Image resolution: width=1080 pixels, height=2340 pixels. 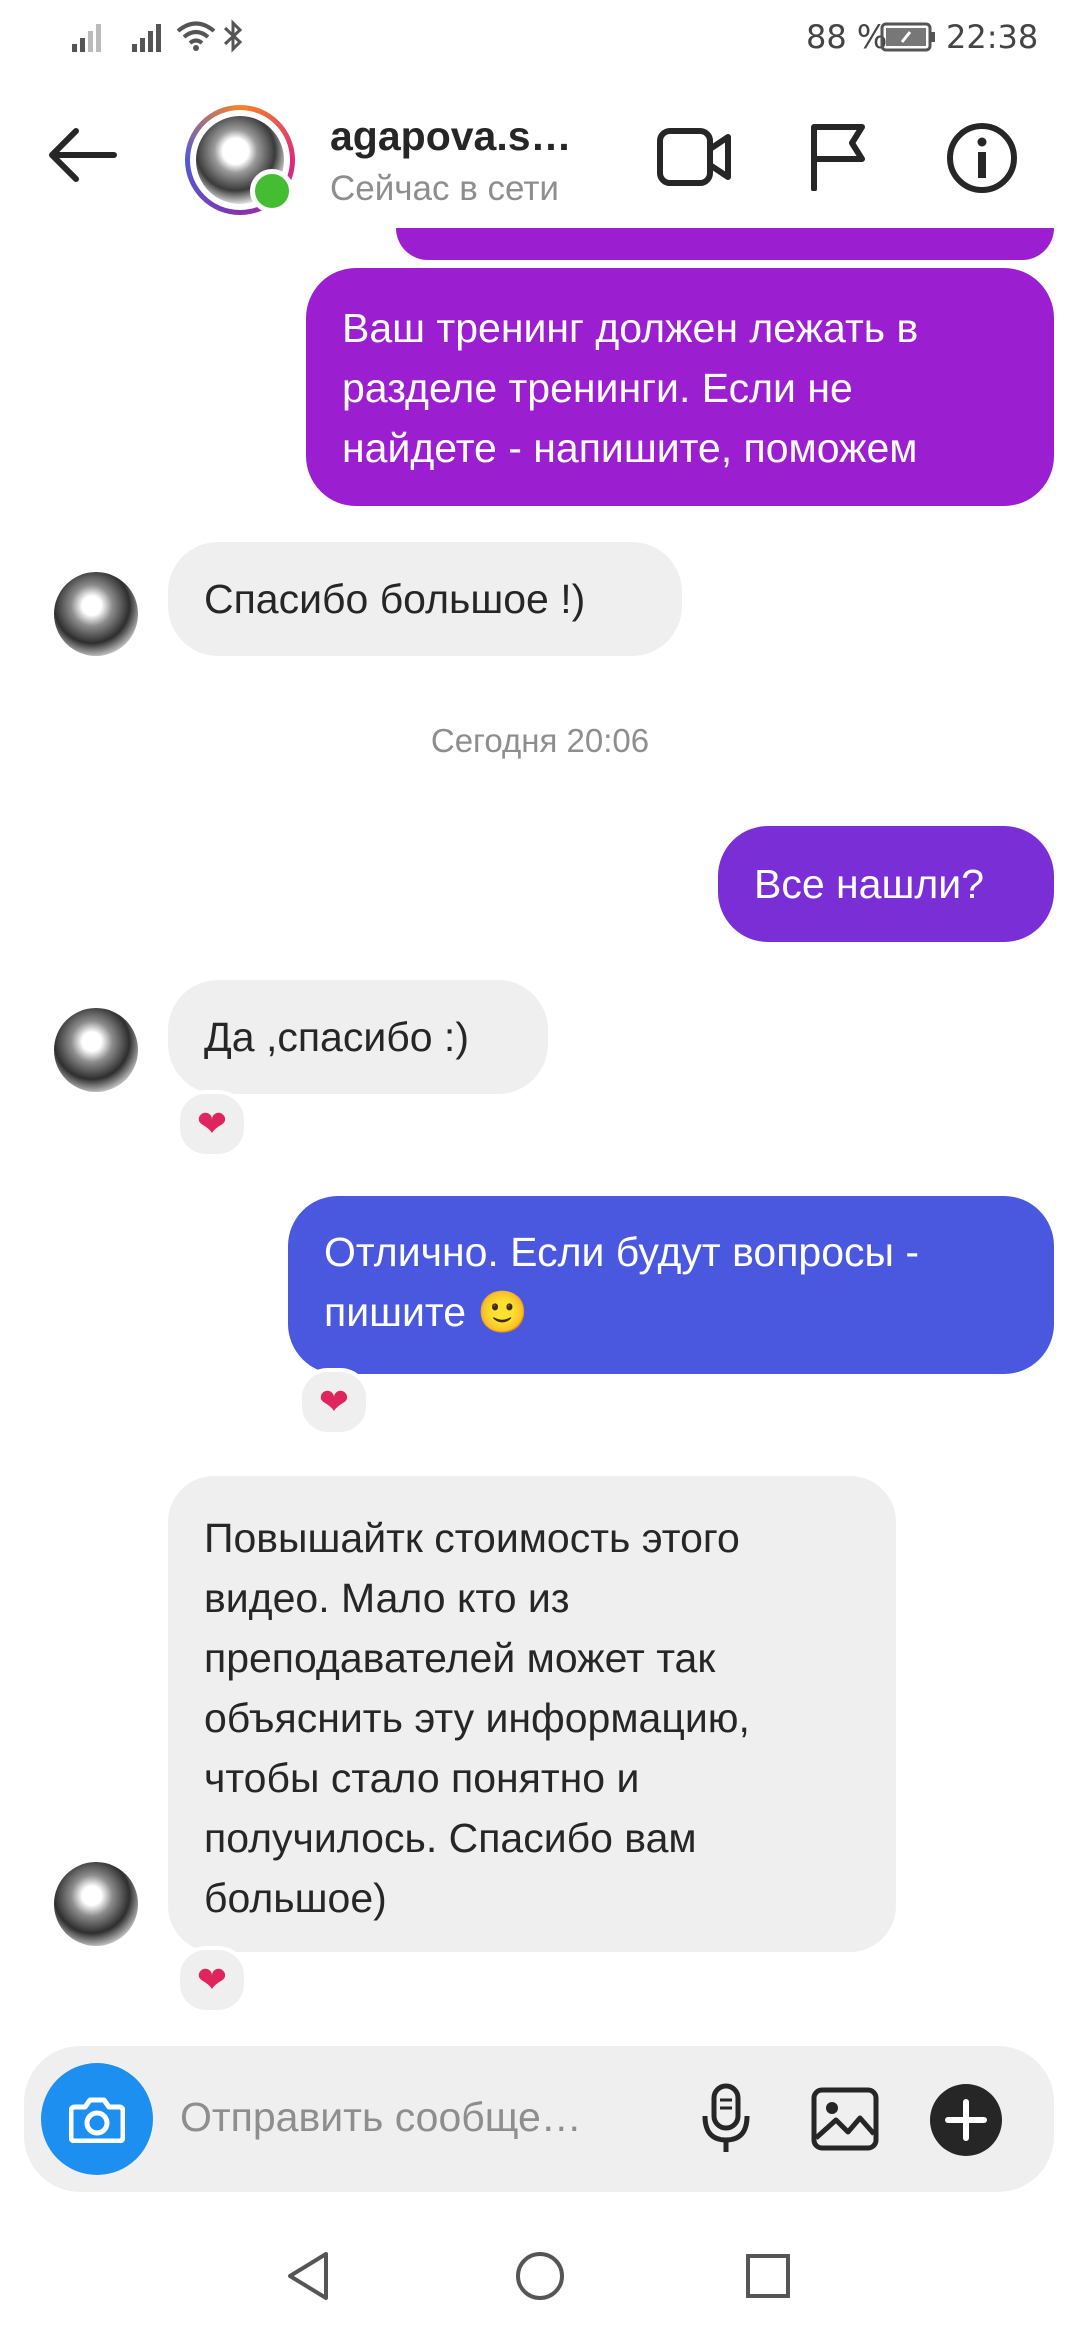 I want to click on message-text: Отлично. Если будут вопросы -, so click(x=622, y=1252).